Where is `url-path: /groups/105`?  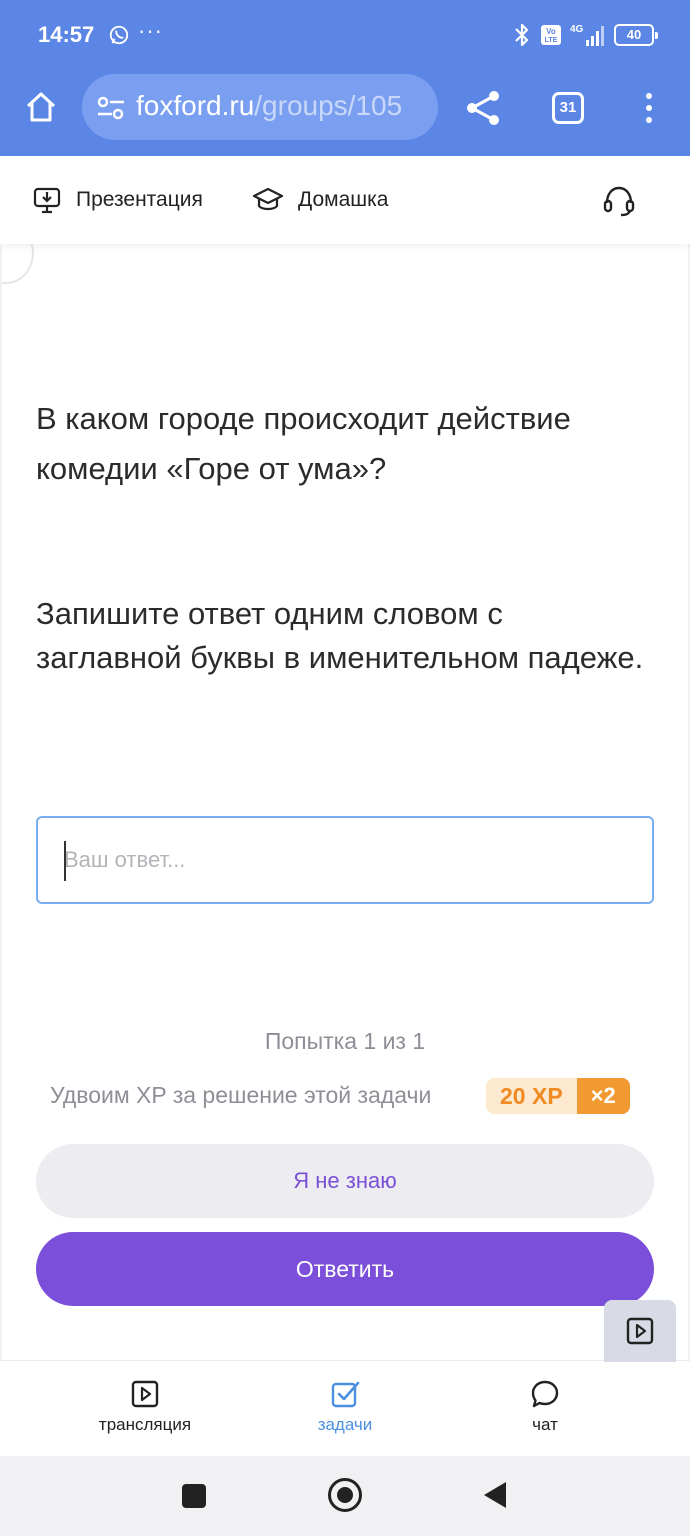 url-path: /groups/105 is located at coordinates (328, 105).